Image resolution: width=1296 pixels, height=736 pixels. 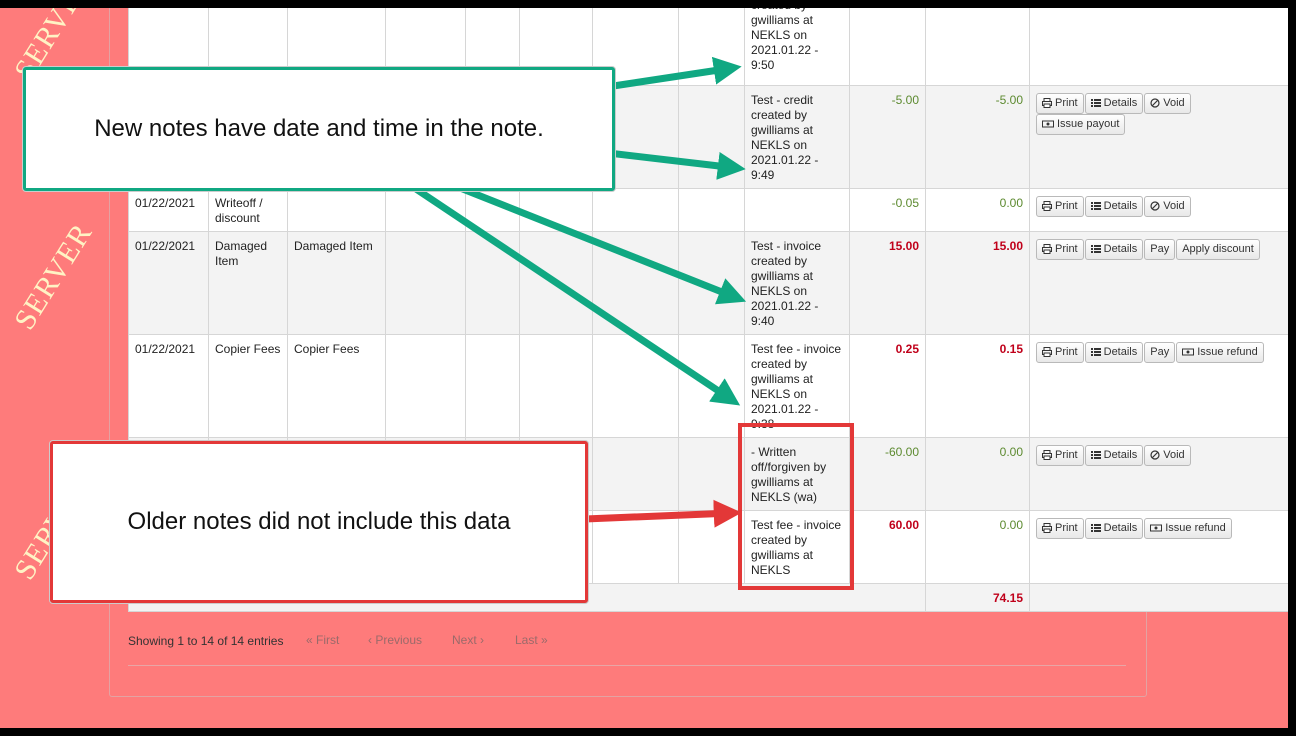 I want to click on amount-cell: 15.00, so click(x=887, y=283).